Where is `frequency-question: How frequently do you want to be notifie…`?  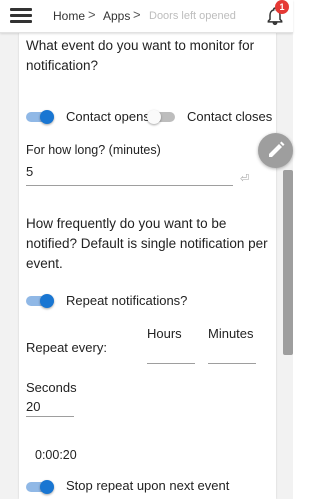
frequency-question: How frequently do you want to be notifie… is located at coordinates (147, 243).